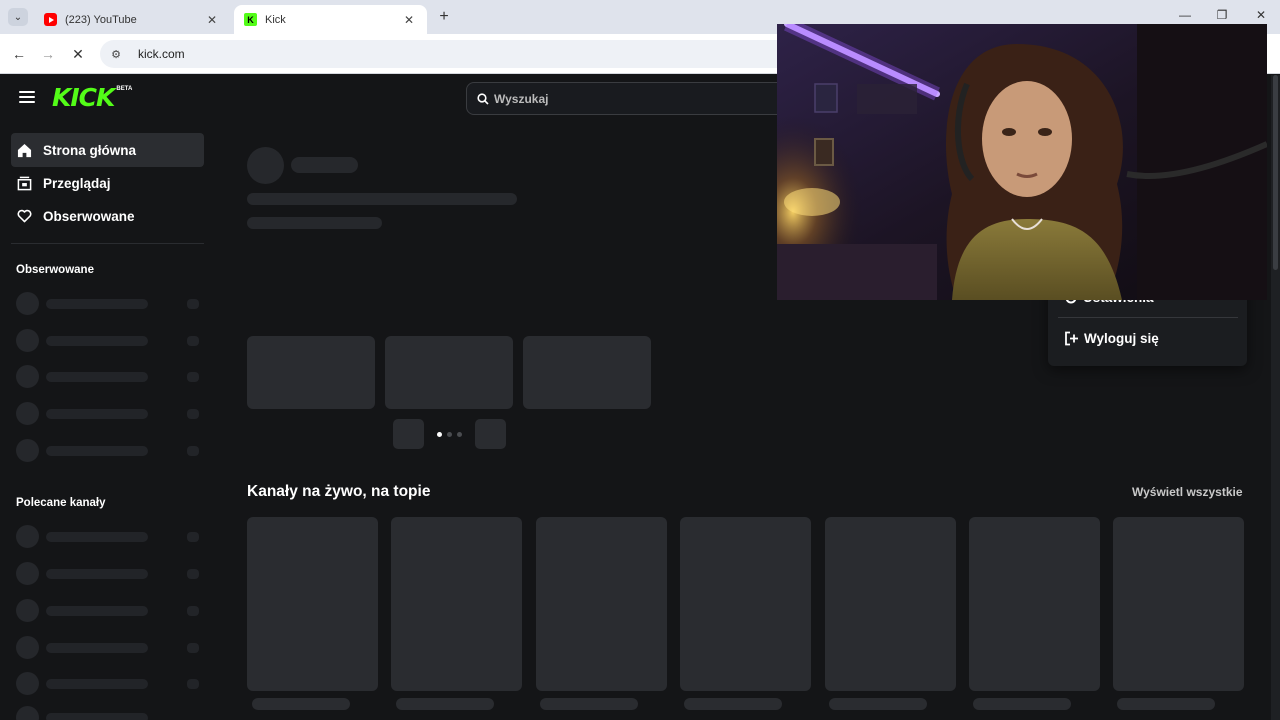 This screenshot has height=720, width=1280. I want to click on menu-item-logout: Wyloguj się, so click(1111, 338).